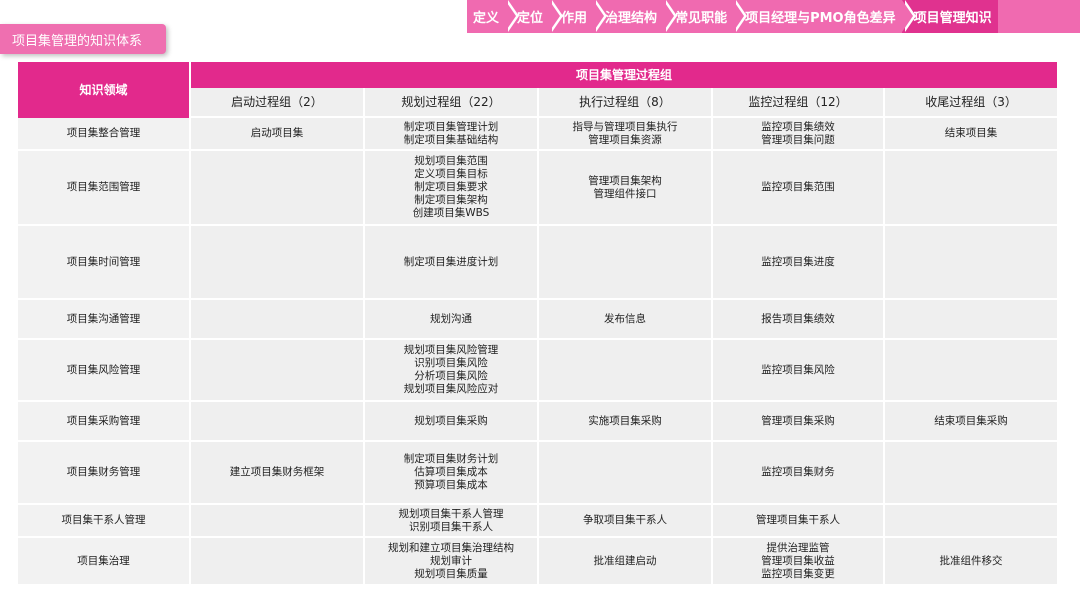 The width and height of the screenshot is (1080, 608). I want to click on process-cell: 管理项目集采购, so click(799, 422).